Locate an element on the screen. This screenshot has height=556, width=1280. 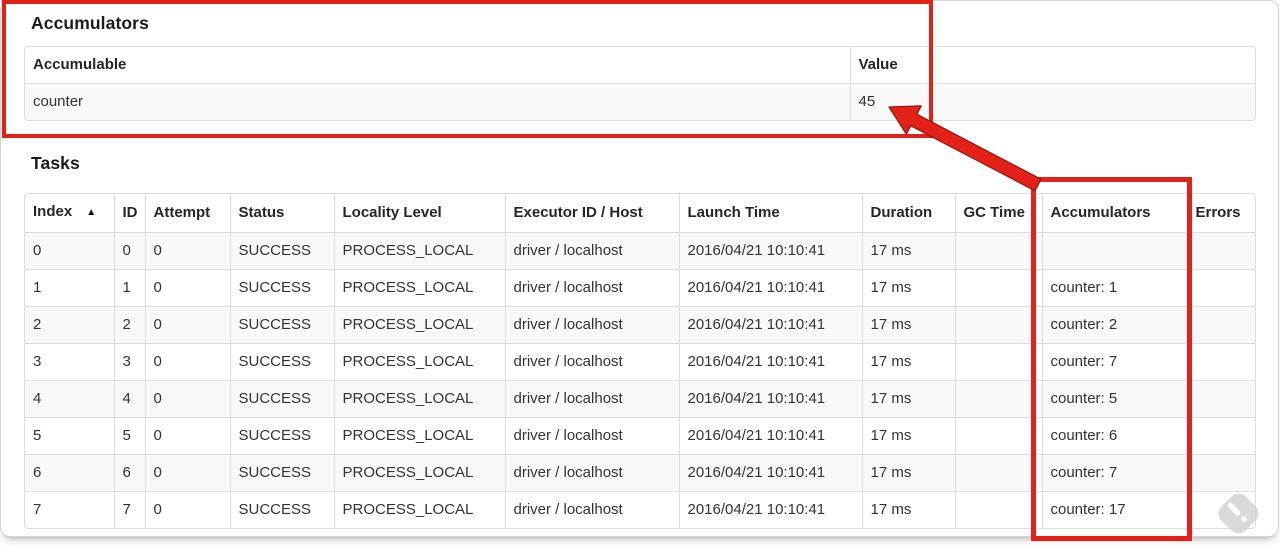
cell-index: 3 is located at coordinates (70, 362).